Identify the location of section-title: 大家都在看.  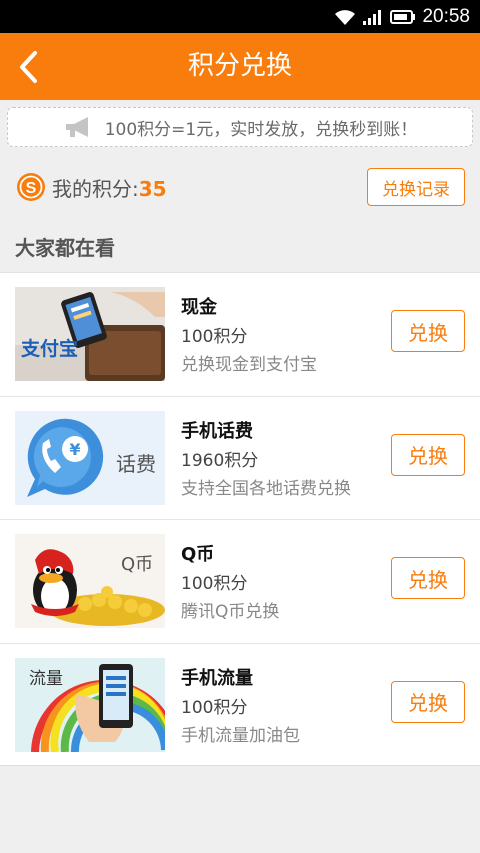
(65, 248).